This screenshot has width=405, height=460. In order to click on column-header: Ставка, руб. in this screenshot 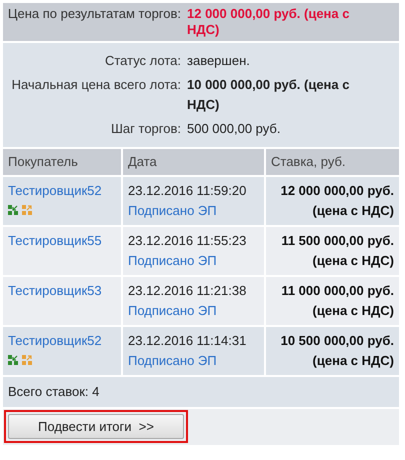, I will do `click(332, 162)`.